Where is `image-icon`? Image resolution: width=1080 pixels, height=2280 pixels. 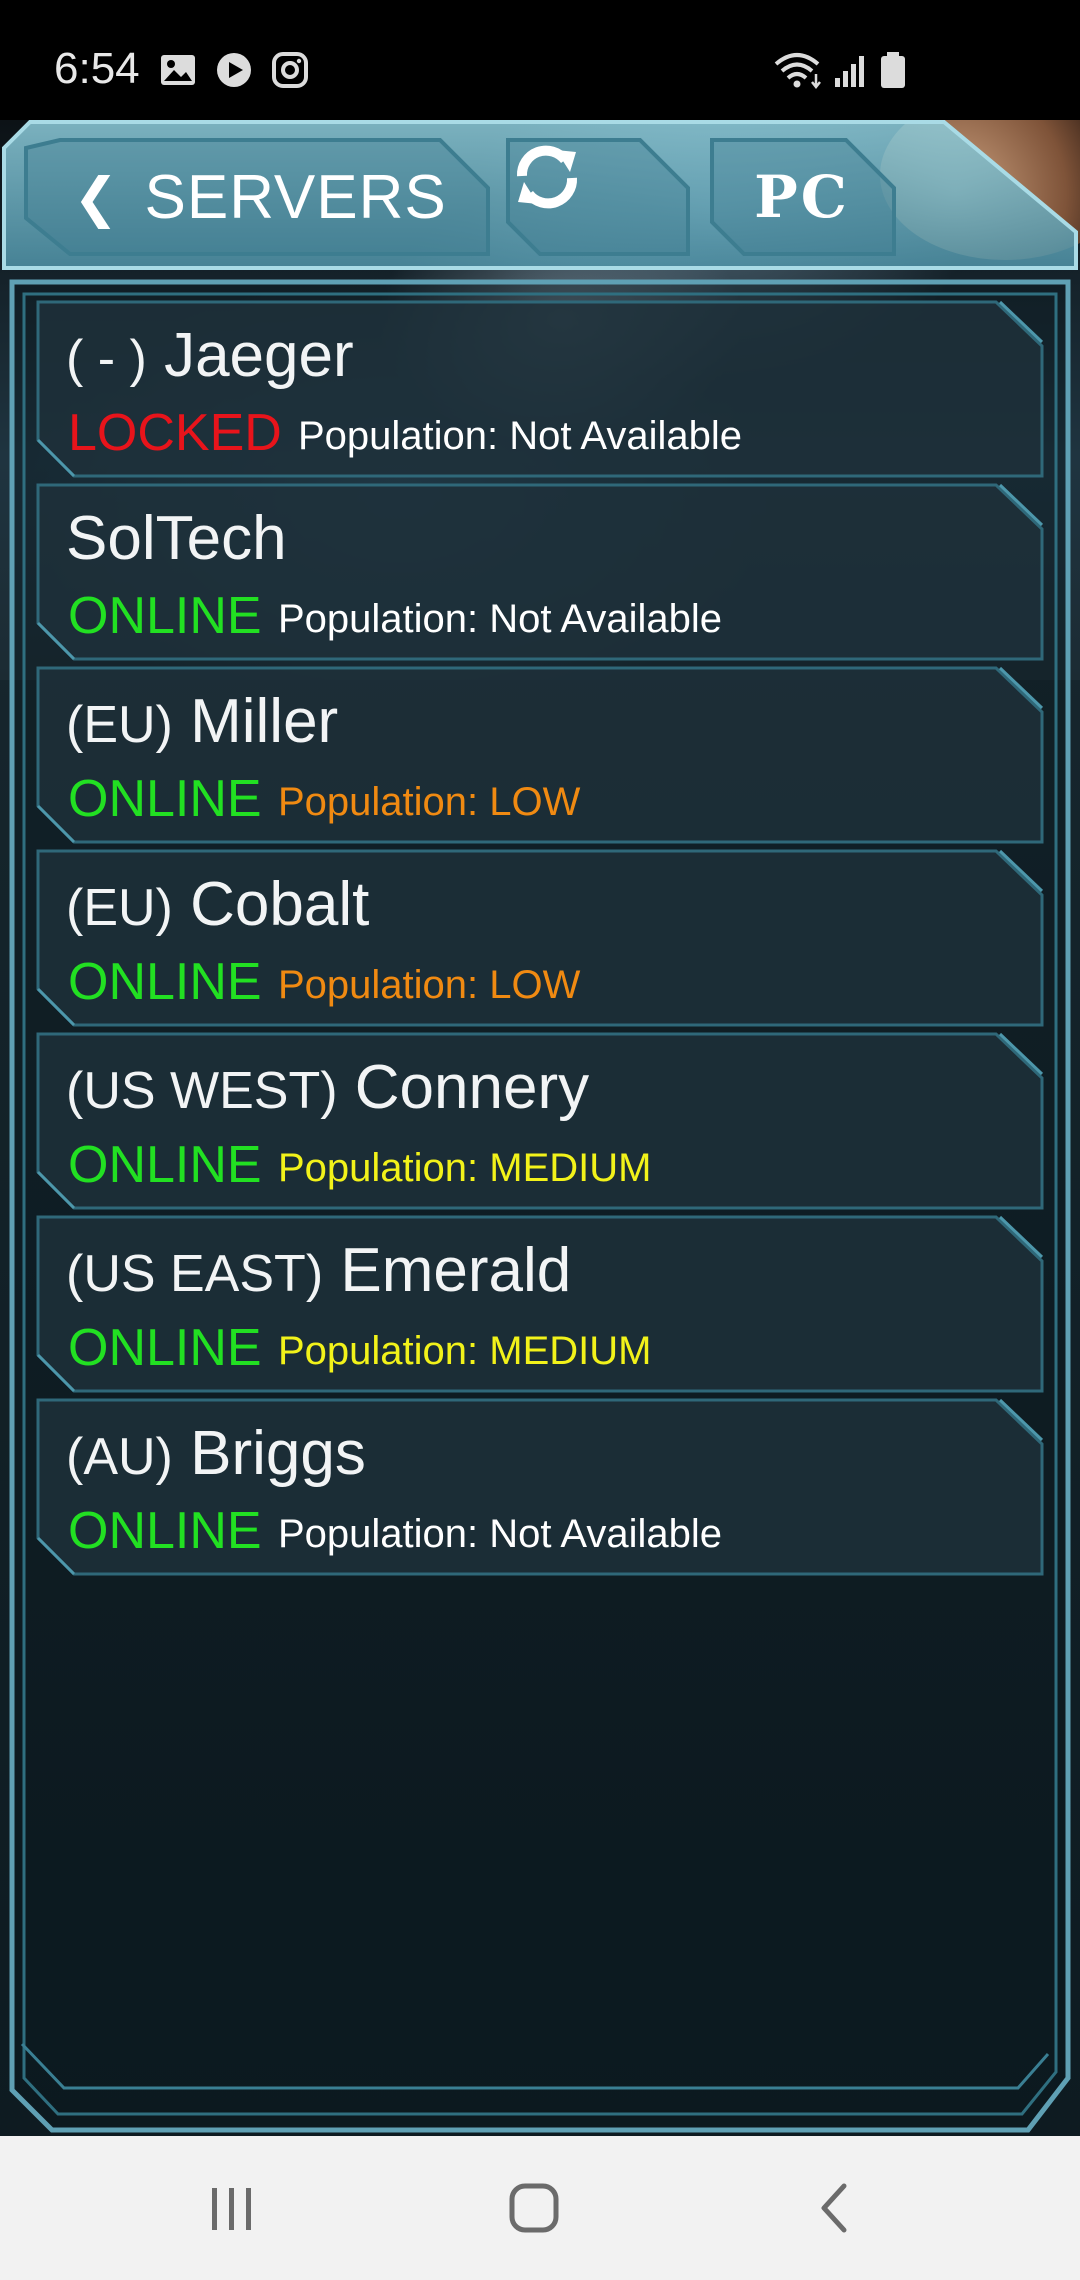 image-icon is located at coordinates (178, 70).